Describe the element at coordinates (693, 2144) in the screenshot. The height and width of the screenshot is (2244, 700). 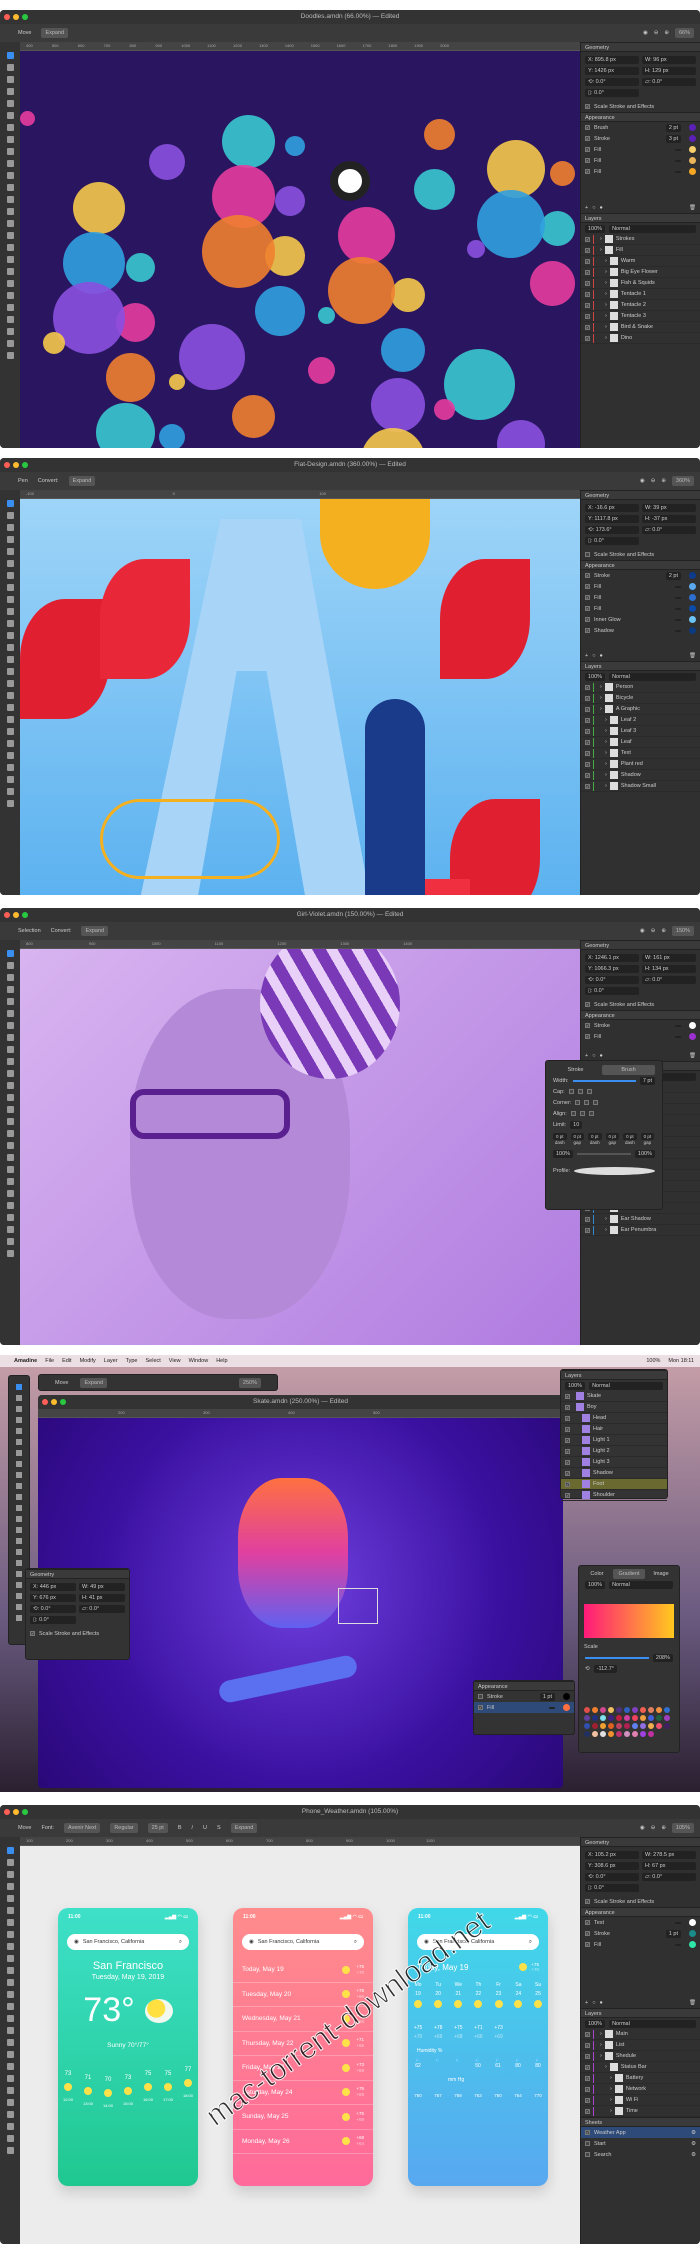
I see `gear-icon: ⚙` at that location.